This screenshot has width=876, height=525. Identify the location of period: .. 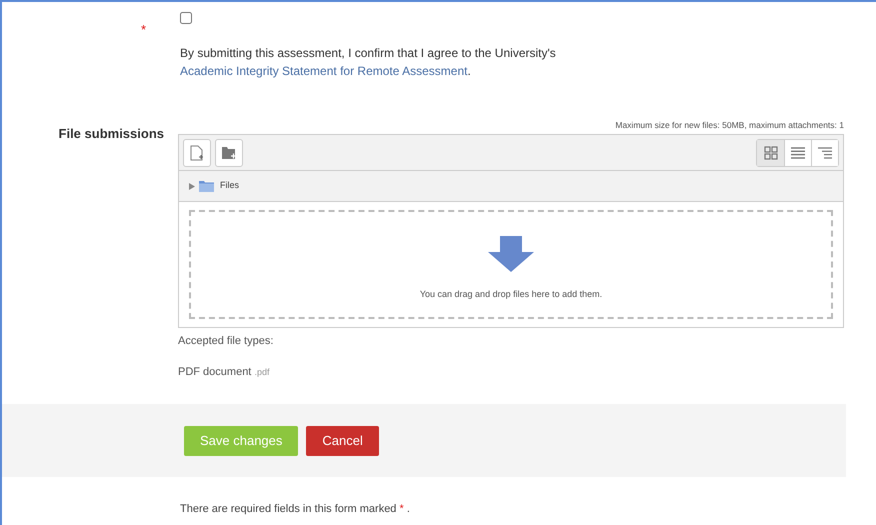
(408, 509).